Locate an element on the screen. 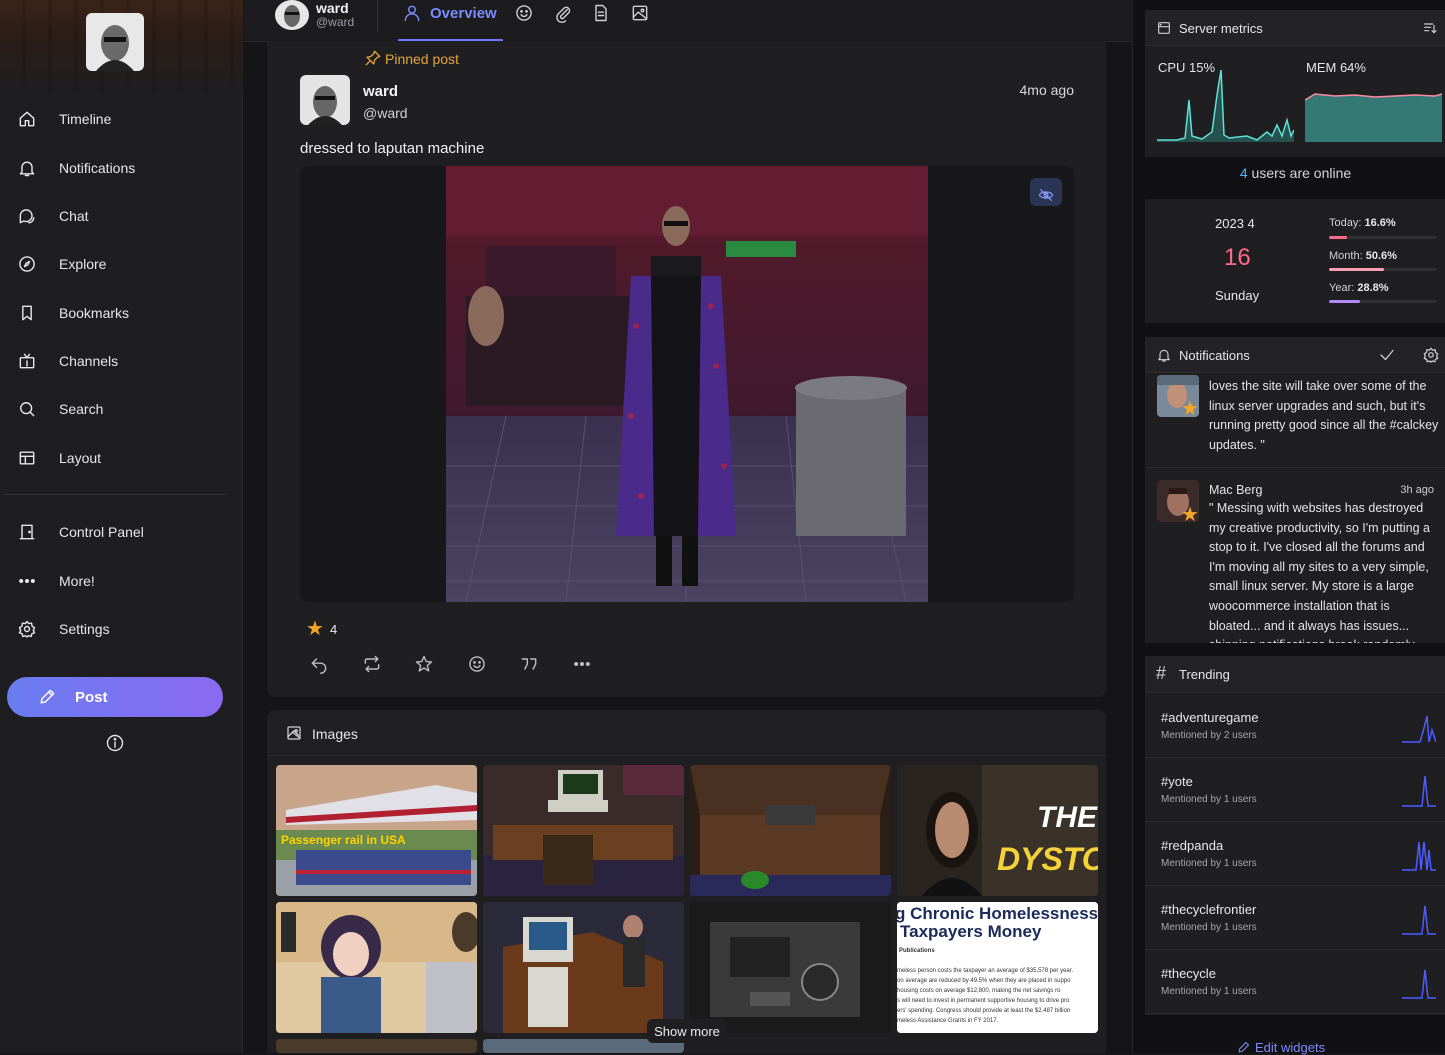  nav-label: Control Panel is located at coordinates (101, 532).